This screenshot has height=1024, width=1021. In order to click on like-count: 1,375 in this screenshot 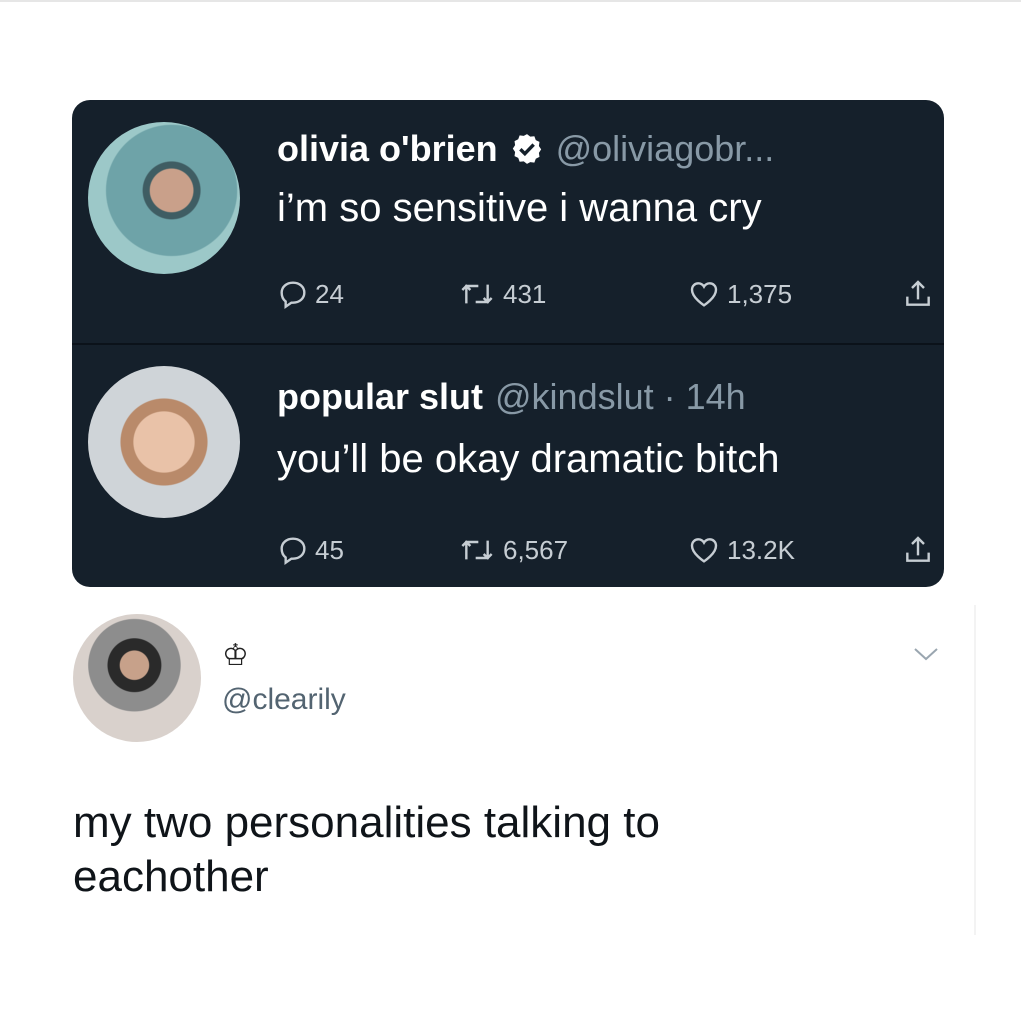, I will do `click(760, 293)`.